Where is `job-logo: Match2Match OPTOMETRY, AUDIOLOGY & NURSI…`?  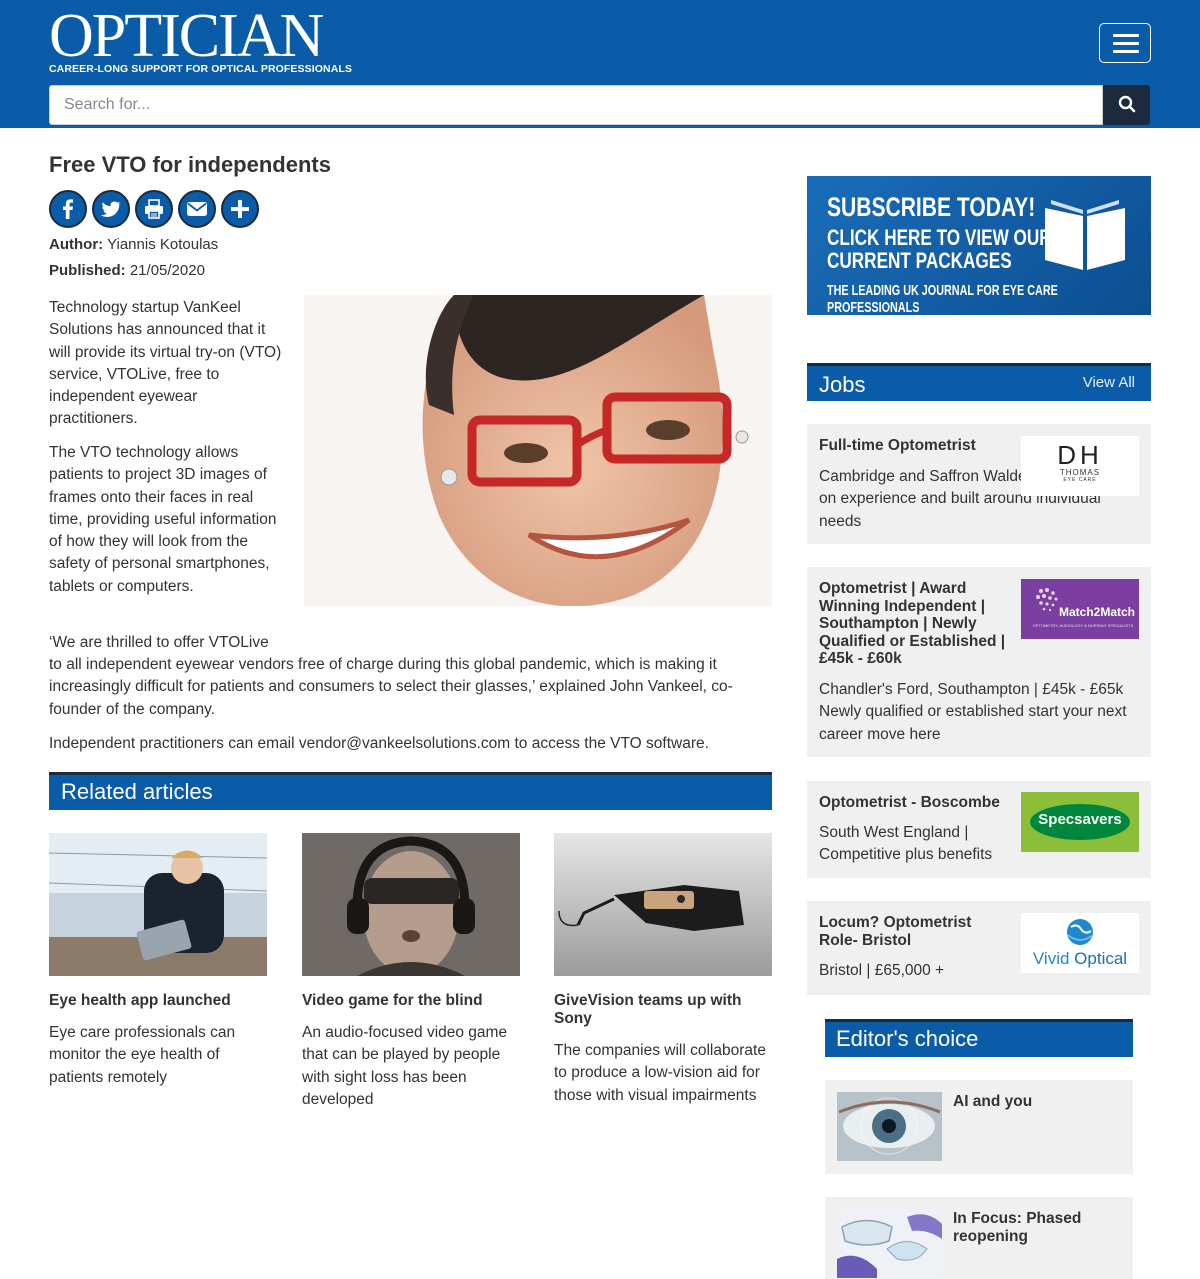 job-logo: Match2Match OPTOMETRY, AUDIOLOGY & NURSI… is located at coordinates (1080, 609).